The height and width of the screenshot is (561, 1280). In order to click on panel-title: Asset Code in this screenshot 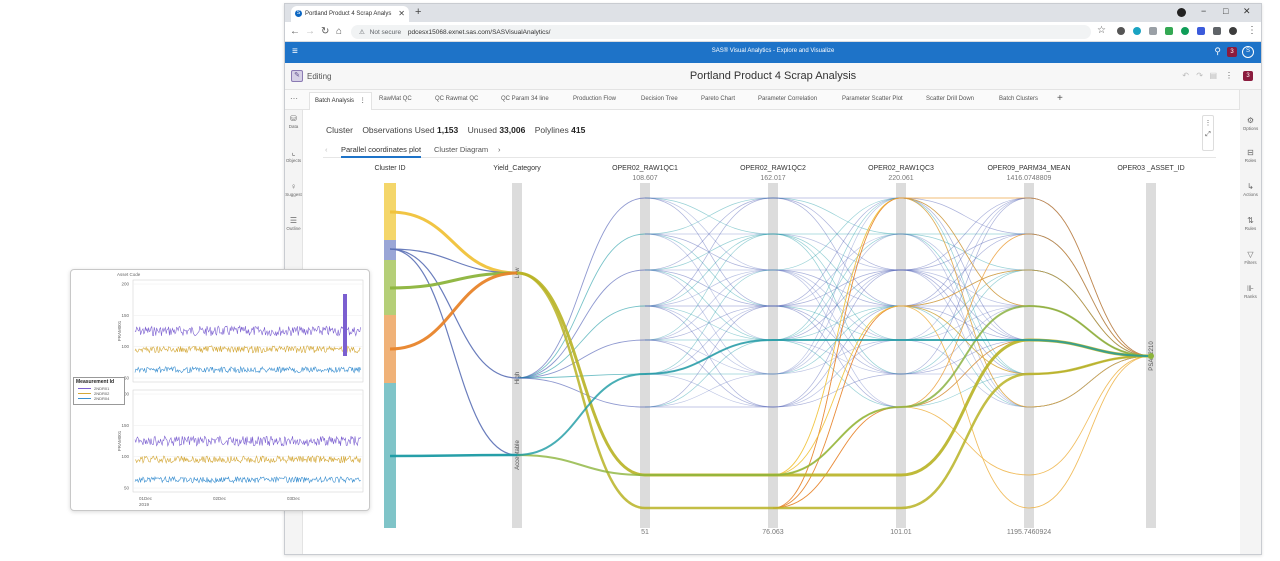, I will do `click(129, 274)`.